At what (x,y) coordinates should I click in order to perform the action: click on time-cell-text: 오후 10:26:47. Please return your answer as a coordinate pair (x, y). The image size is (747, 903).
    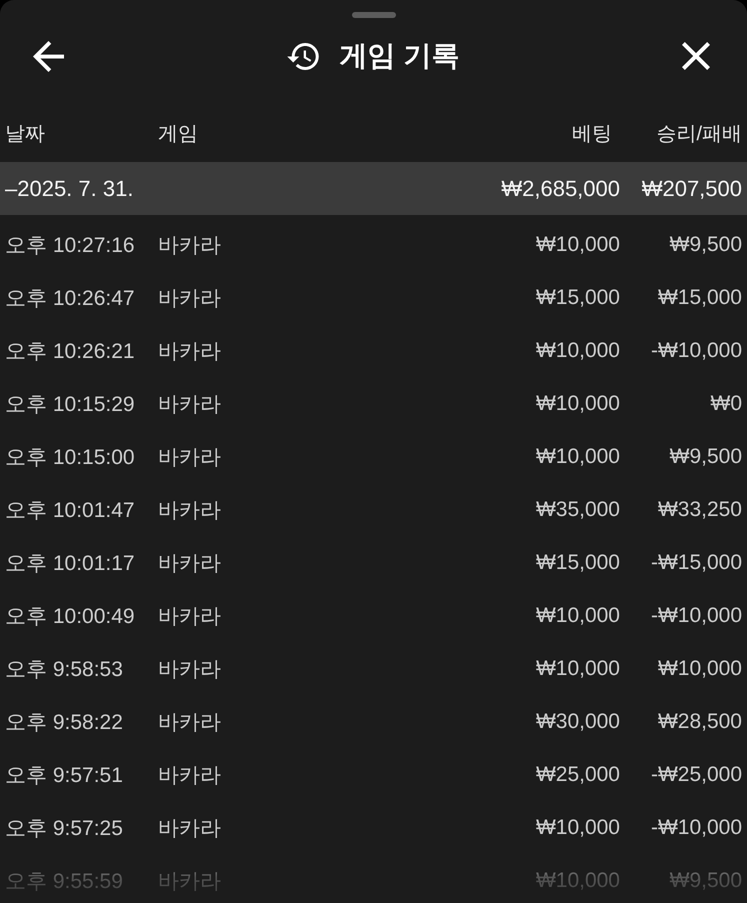
    Looking at the image, I should click on (70, 299).